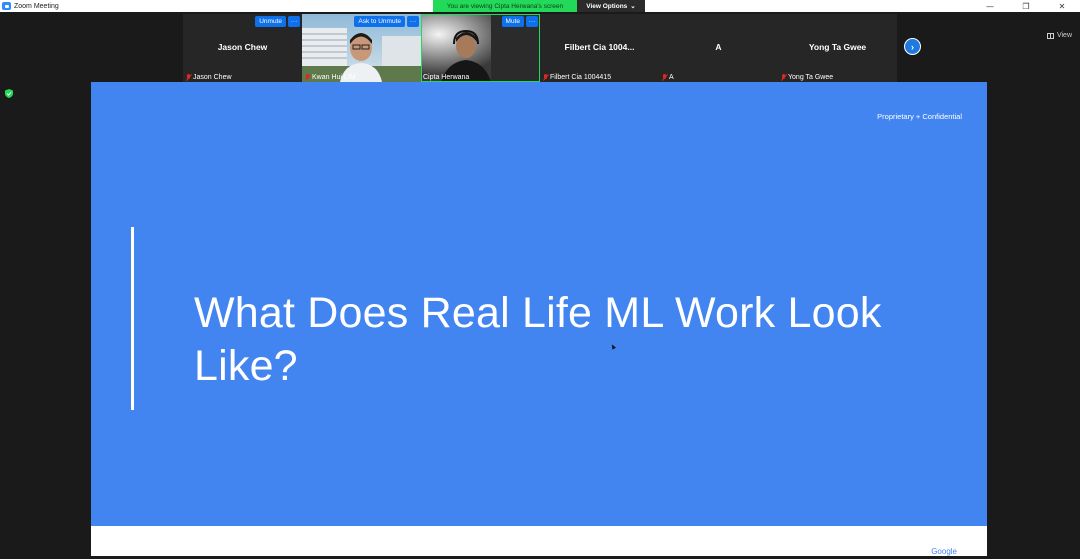  What do you see at coordinates (334, 77) in the screenshot?
I see `participant-name: Kwan Hui LIM` at bounding box center [334, 77].